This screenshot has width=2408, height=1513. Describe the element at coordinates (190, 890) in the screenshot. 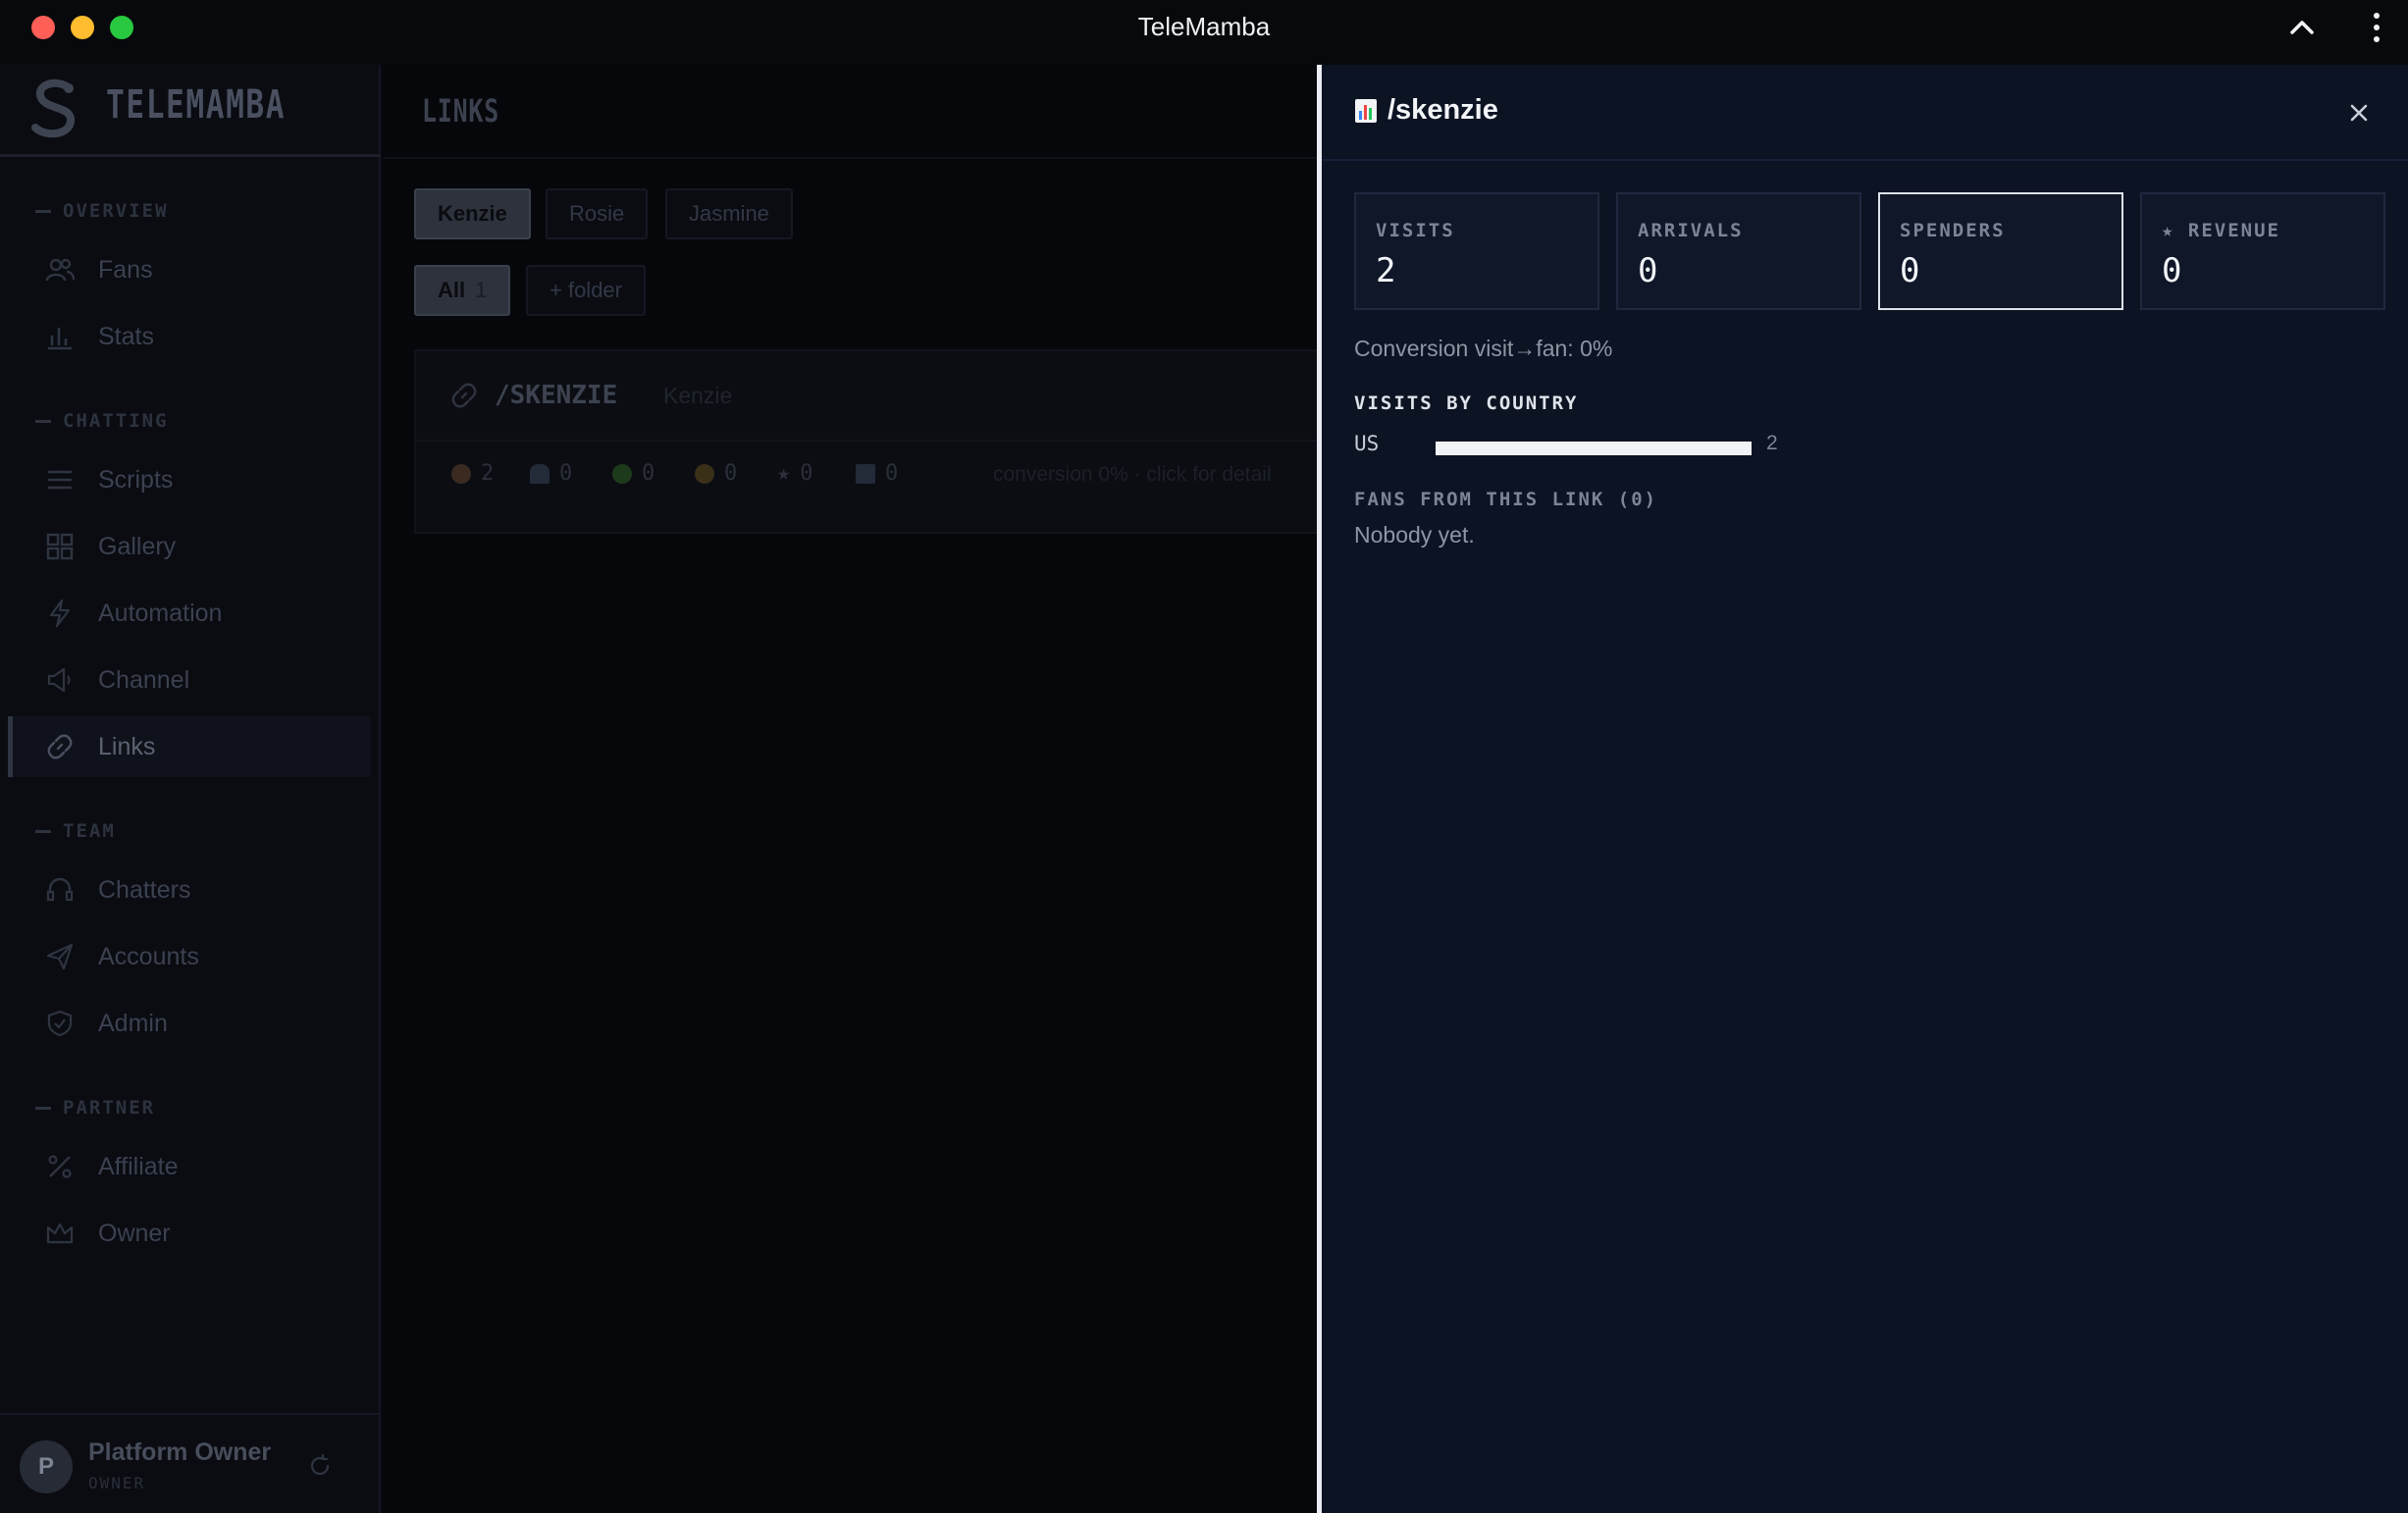

I see `sidebar-item-chatters: Chatters` at that location.